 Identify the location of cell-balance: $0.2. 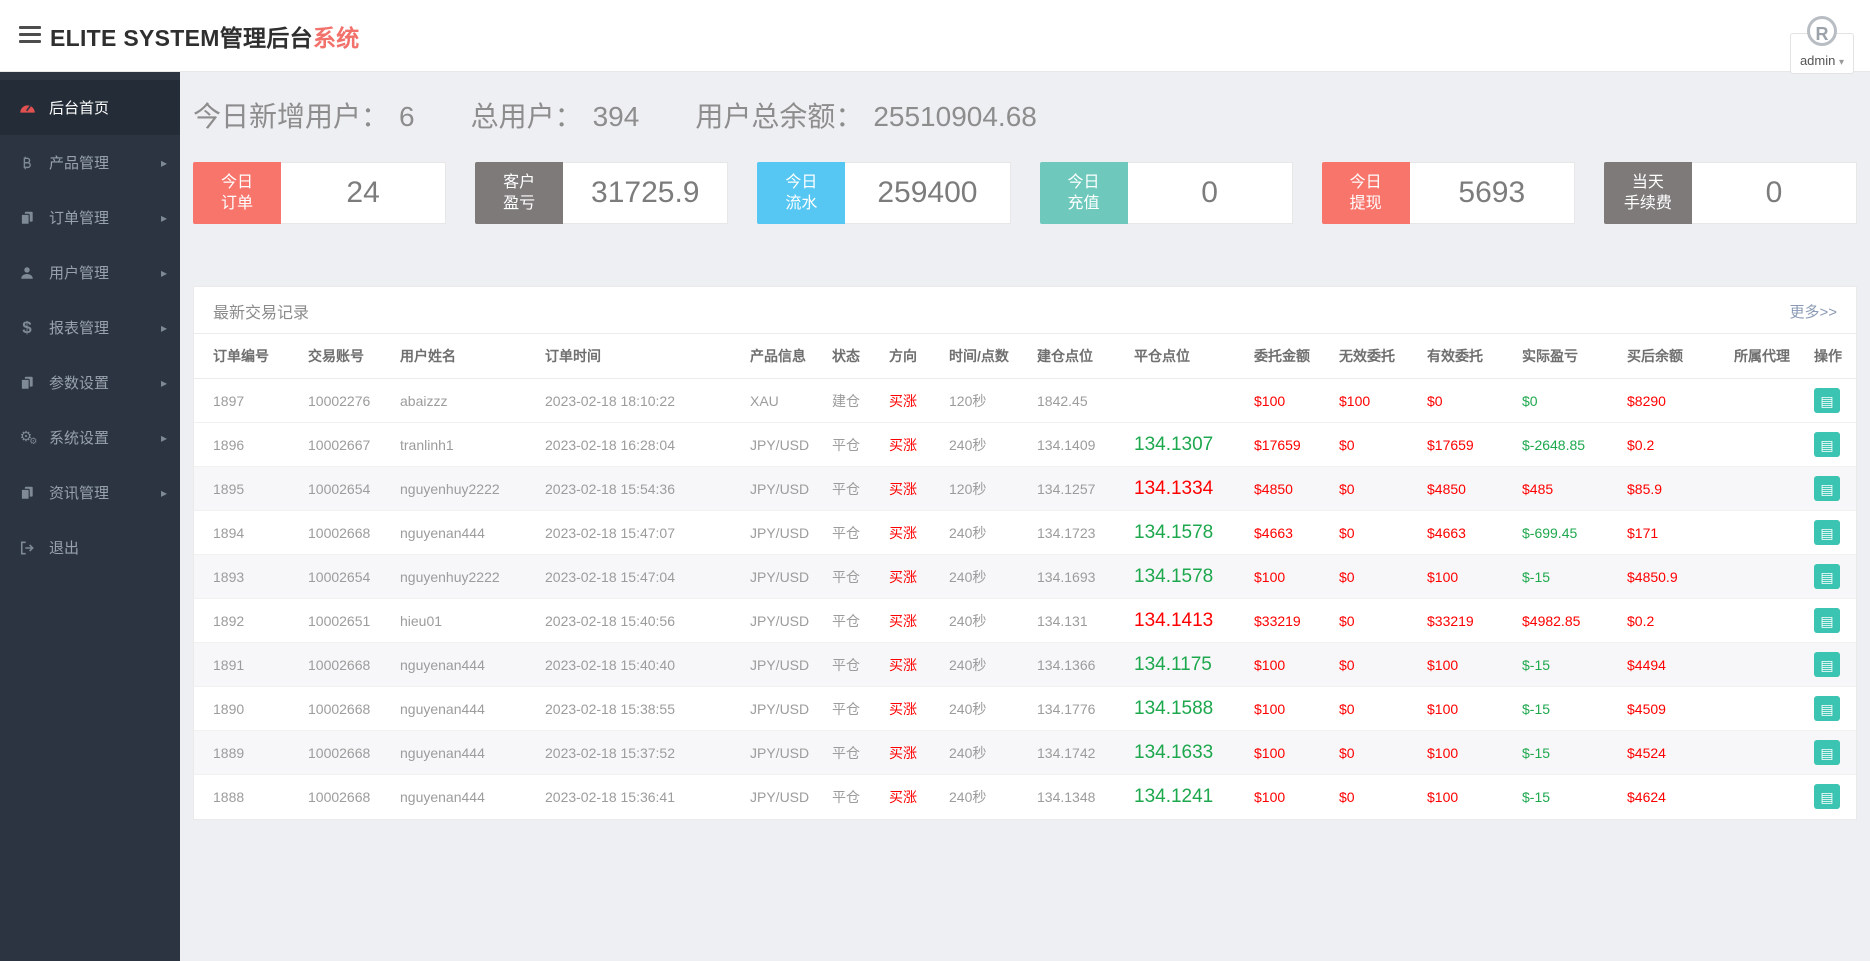
(1661, 620).